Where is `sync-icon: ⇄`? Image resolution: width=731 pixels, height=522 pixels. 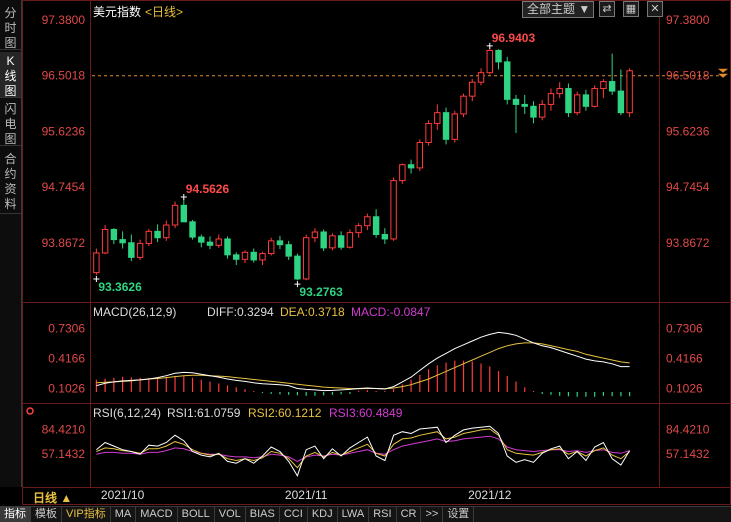 sync-icon: ⇄ is located at coordinates (607, 9).